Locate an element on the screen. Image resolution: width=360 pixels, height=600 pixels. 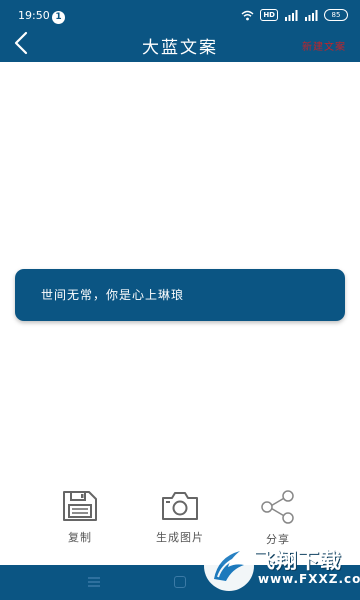
wifi-icon is located at coordinates (247, 15).